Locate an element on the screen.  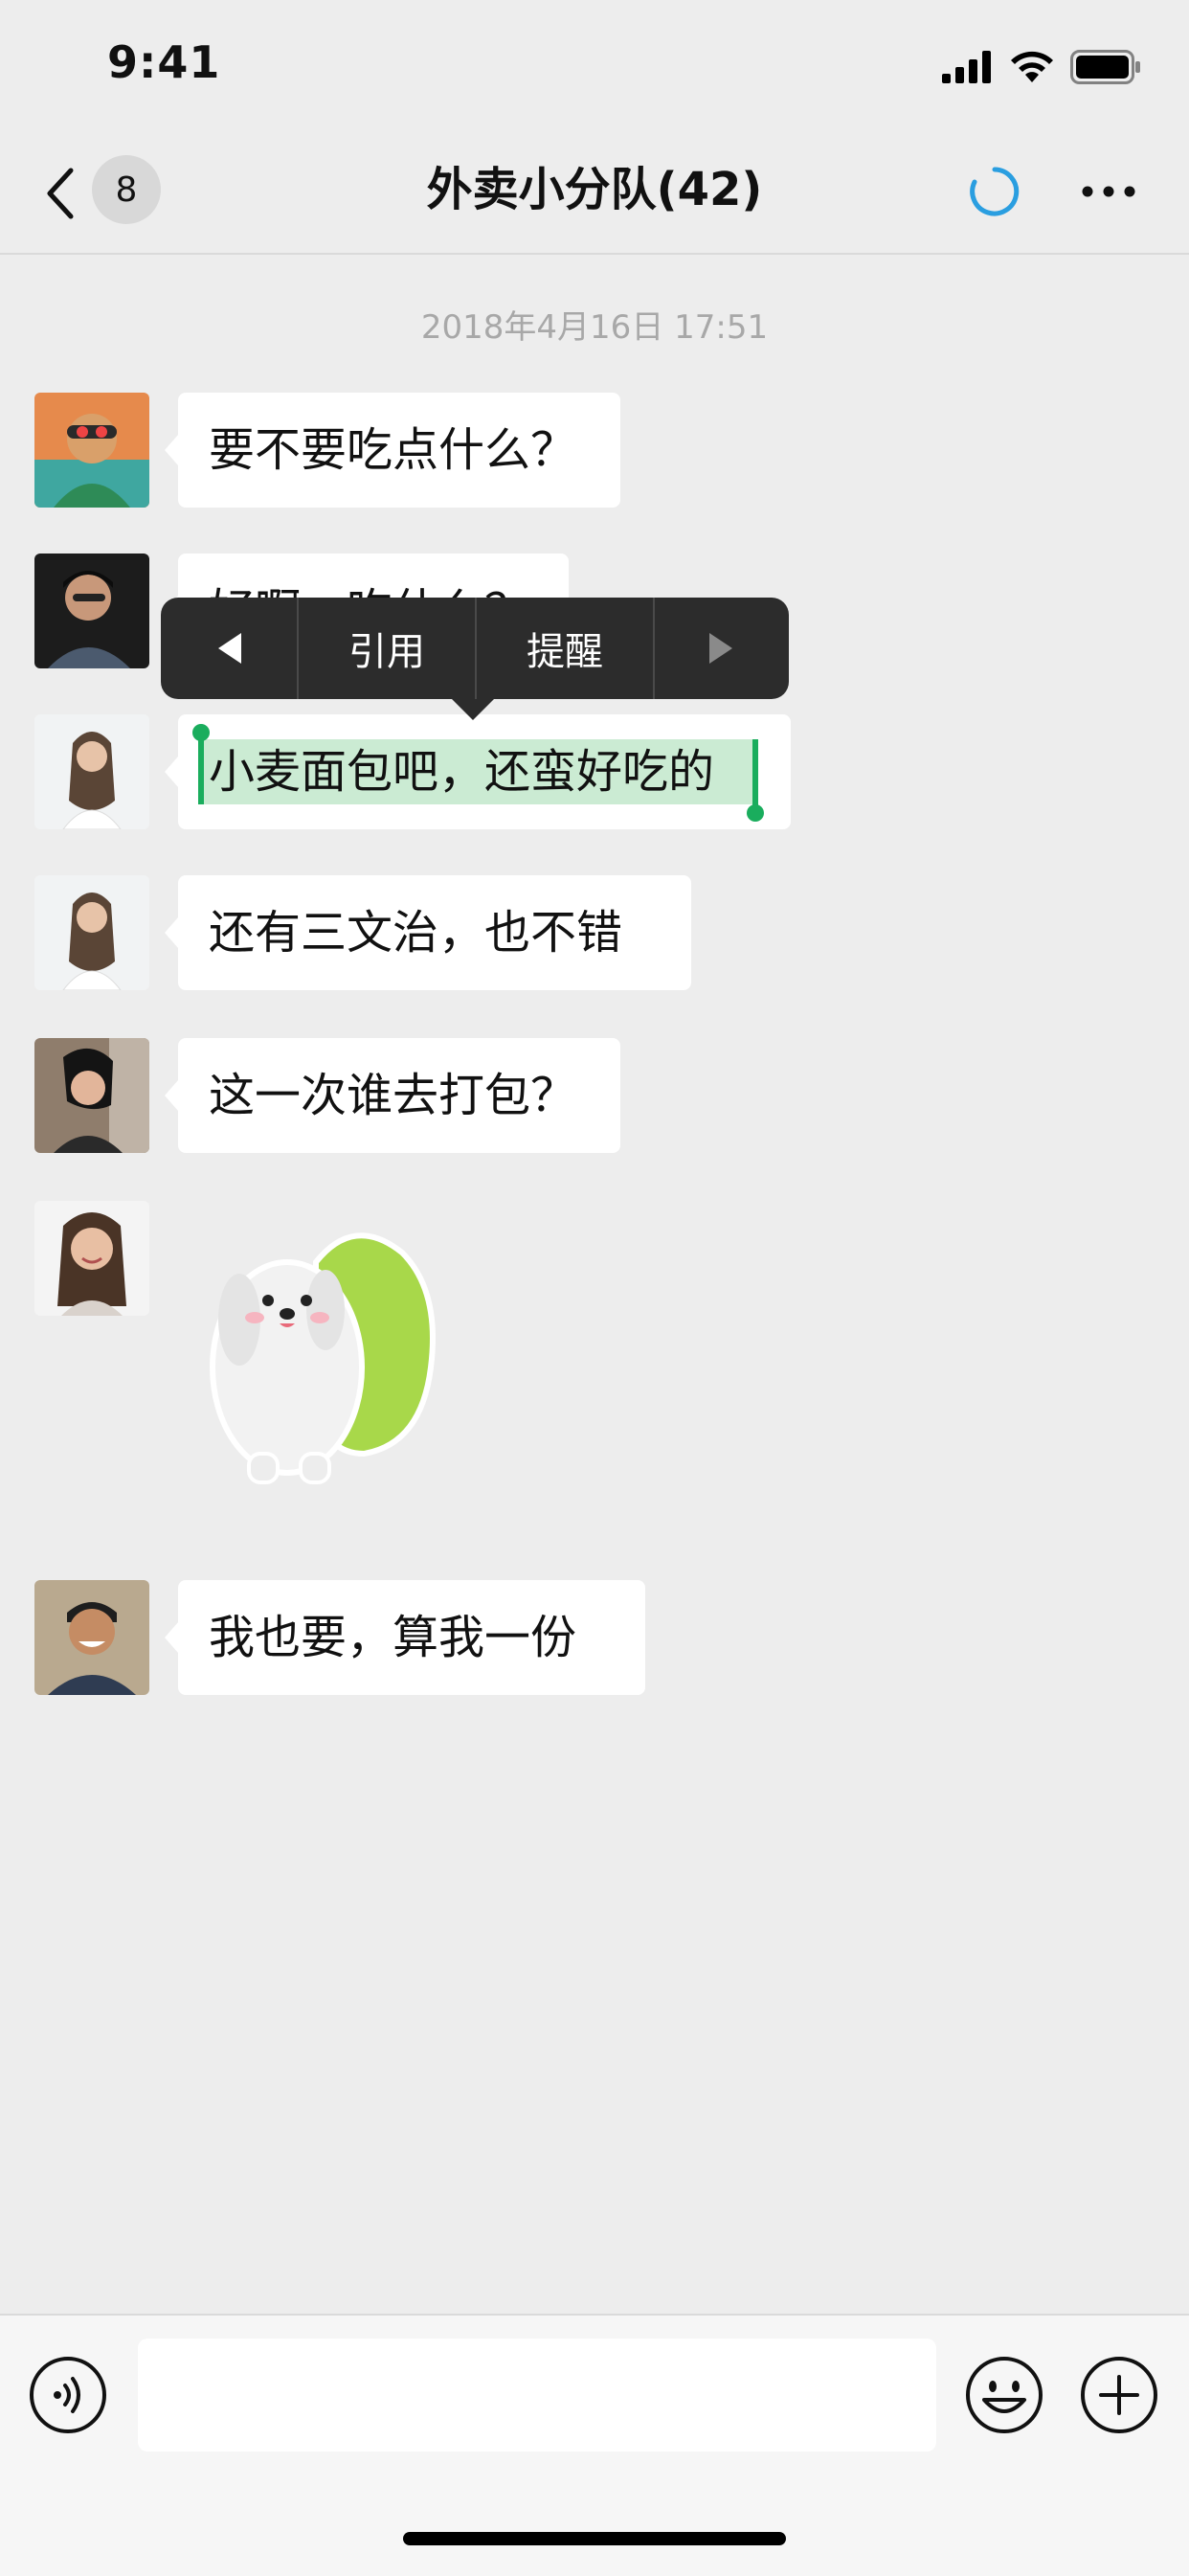
message-input is located at coordinates (537, 2395).